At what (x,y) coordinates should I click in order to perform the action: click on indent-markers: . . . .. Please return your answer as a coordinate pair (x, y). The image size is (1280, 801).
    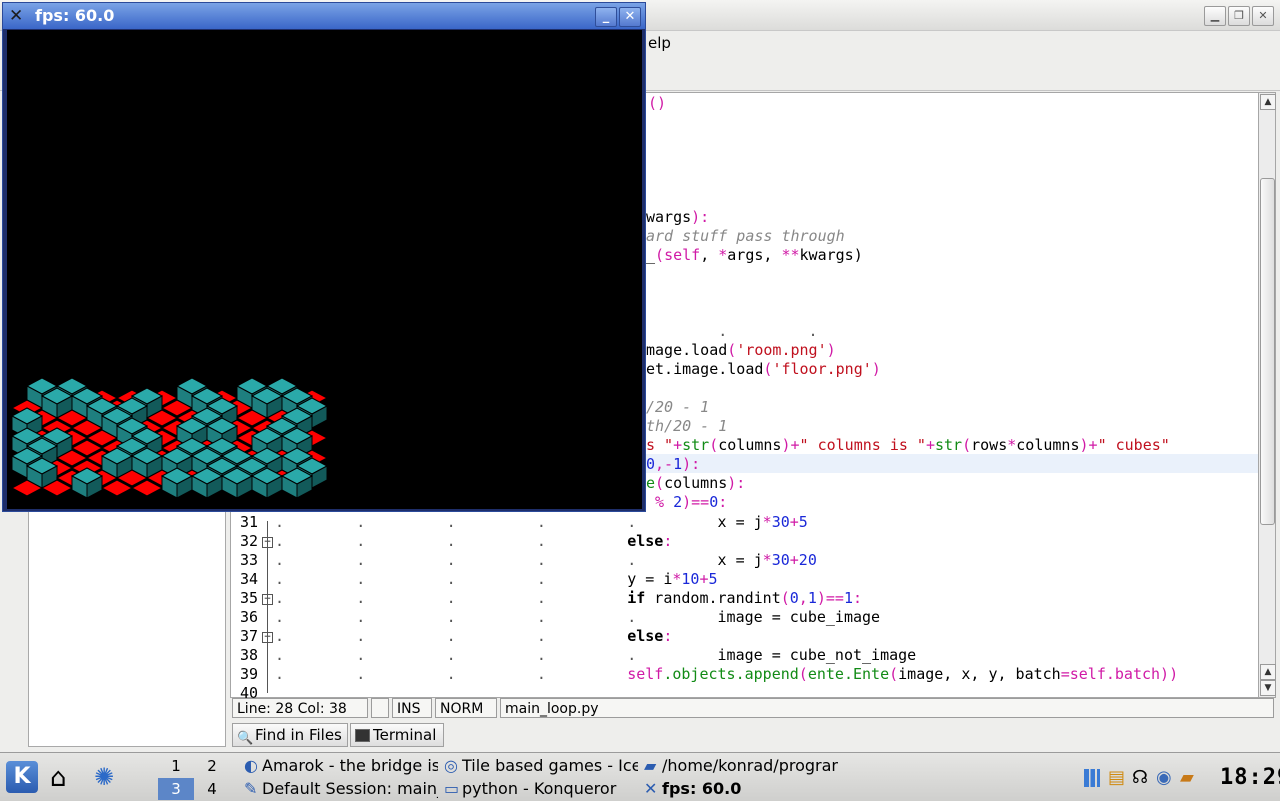
    Looking at the image, I should click on (451, 598).